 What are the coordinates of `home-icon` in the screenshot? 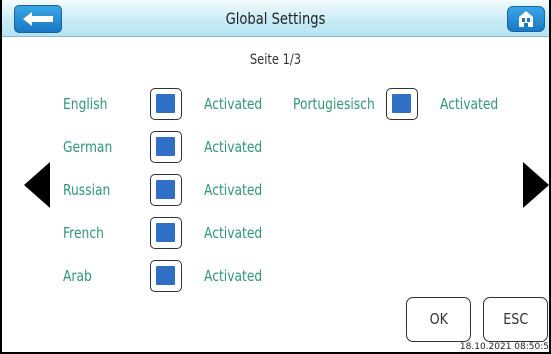 It's located at (526, 19).